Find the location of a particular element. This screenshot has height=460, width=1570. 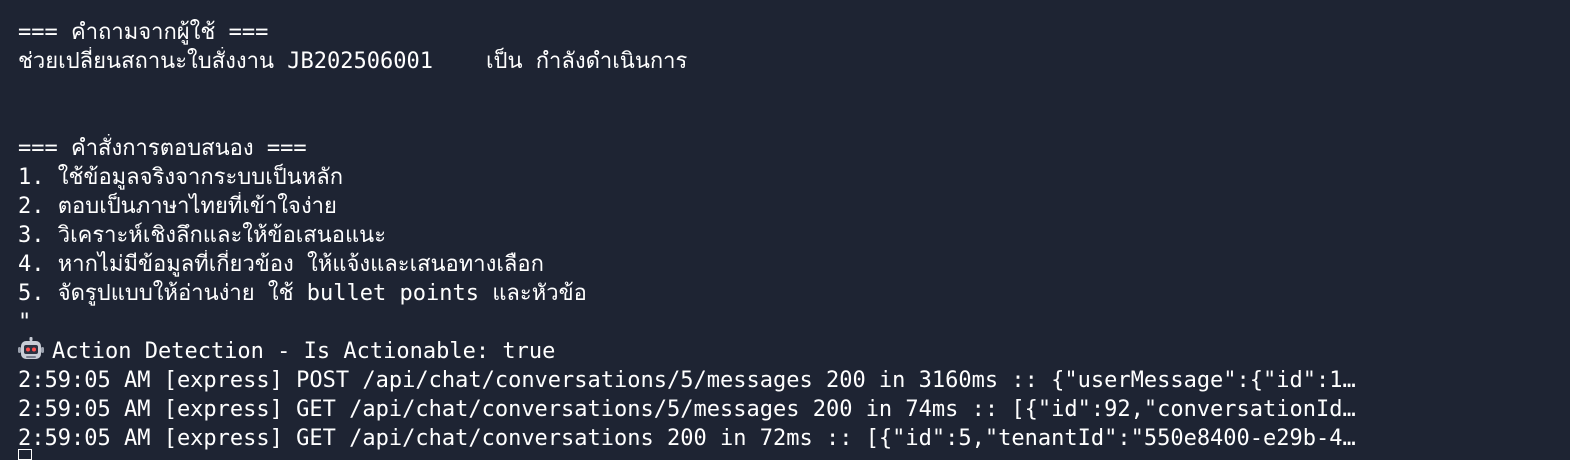

response-instructions-header: === คำสั่งการตอบสนอง === is located at coordinates (162, 148).